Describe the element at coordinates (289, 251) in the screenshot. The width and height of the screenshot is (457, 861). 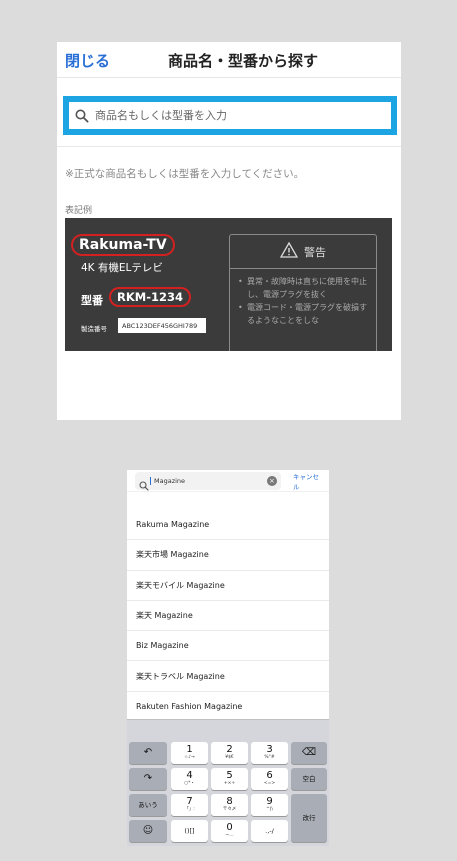
I see `warning-icon` at that location.